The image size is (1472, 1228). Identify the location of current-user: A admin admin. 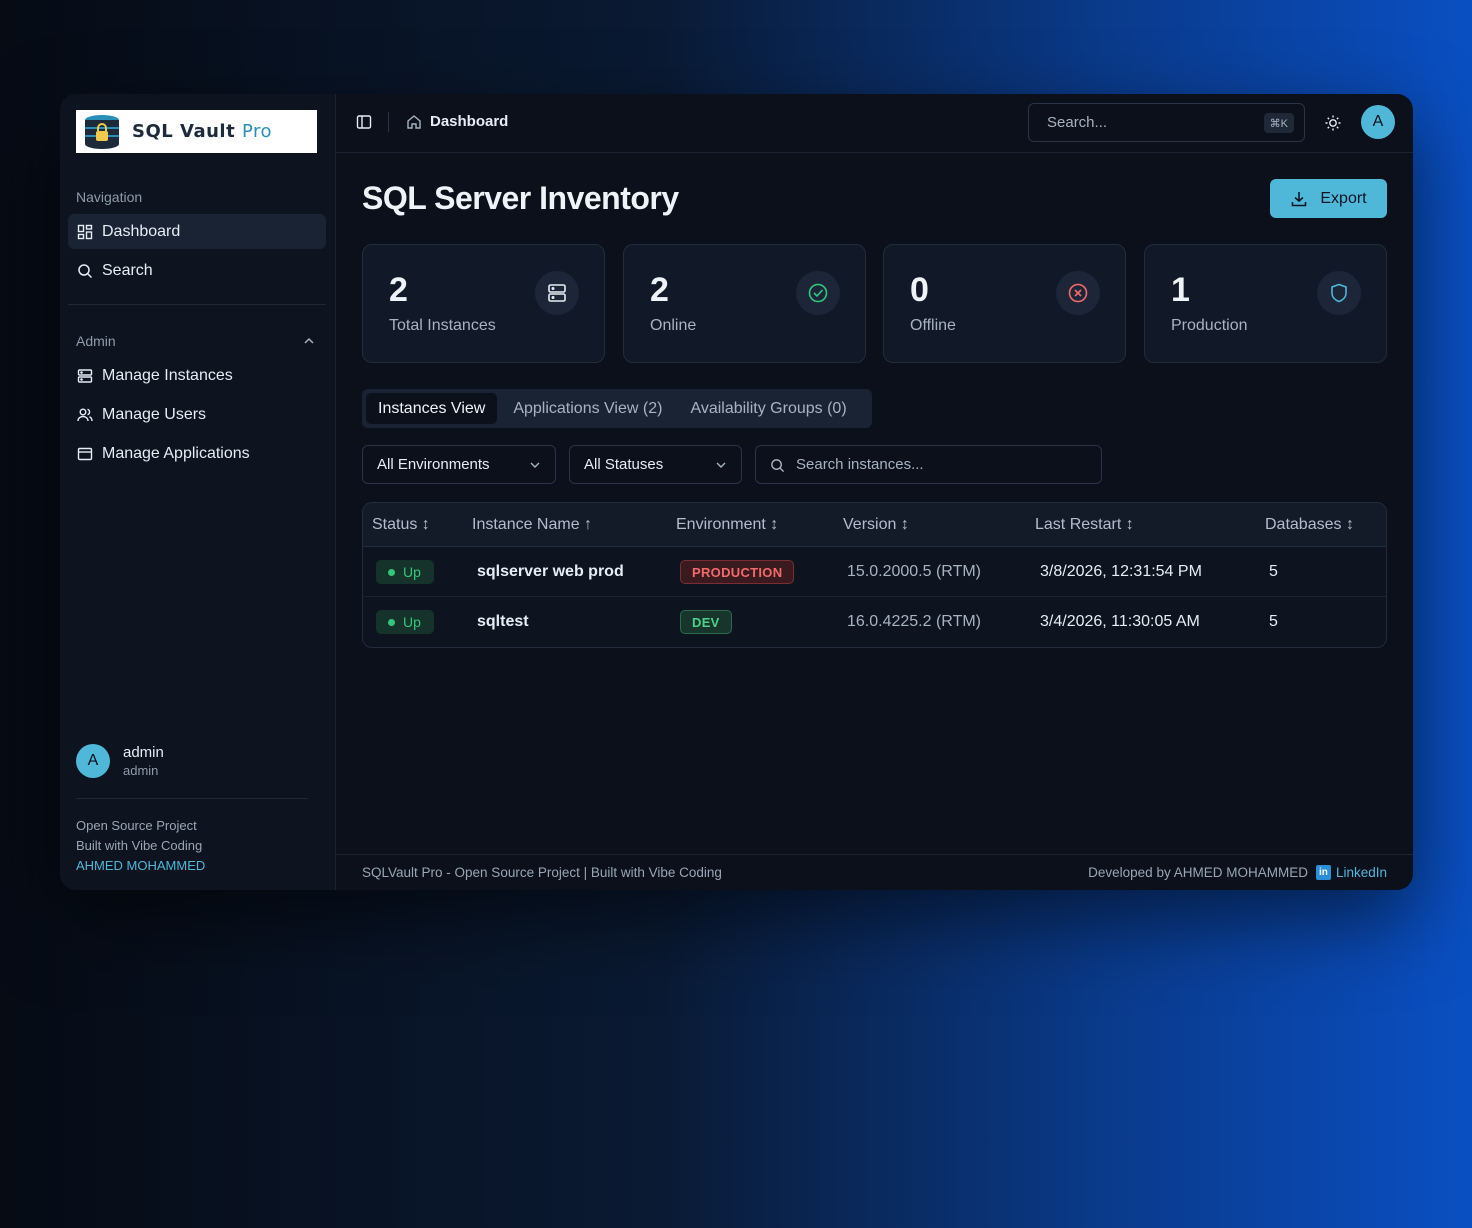
(120, 761).